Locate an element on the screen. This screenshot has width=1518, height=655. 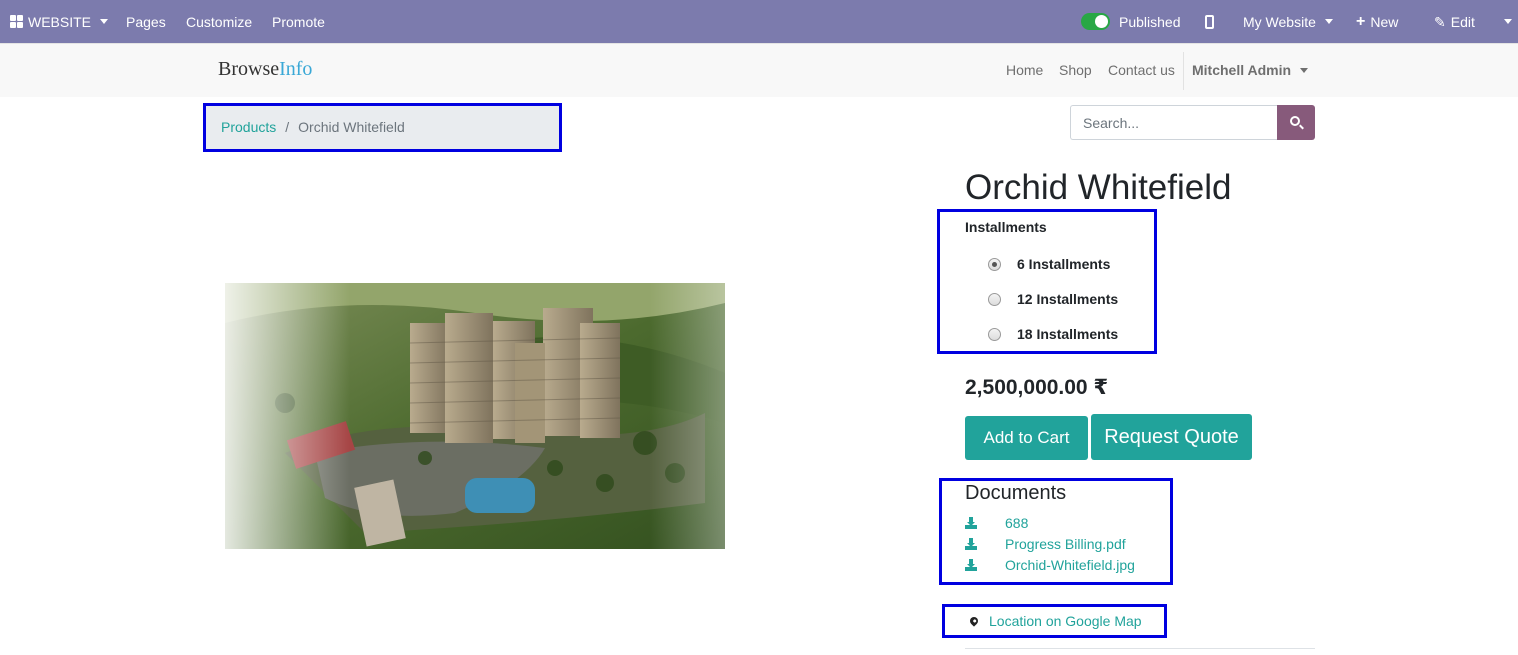
website-menu-label: WEBSITE is located at coordinates (60, 21).